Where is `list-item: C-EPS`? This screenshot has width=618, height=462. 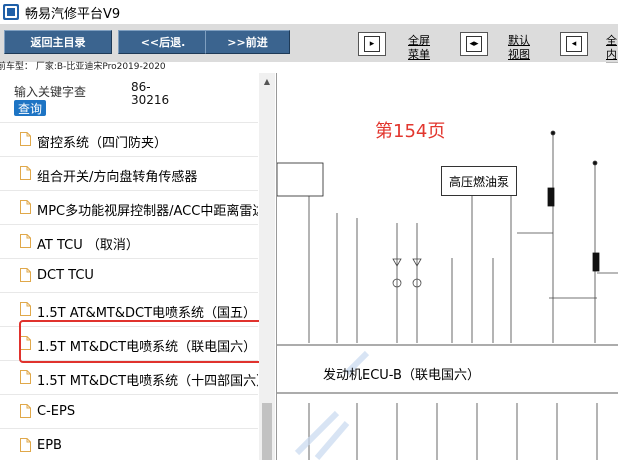
list-item: C-EPS is located at coordinates (129, 411).